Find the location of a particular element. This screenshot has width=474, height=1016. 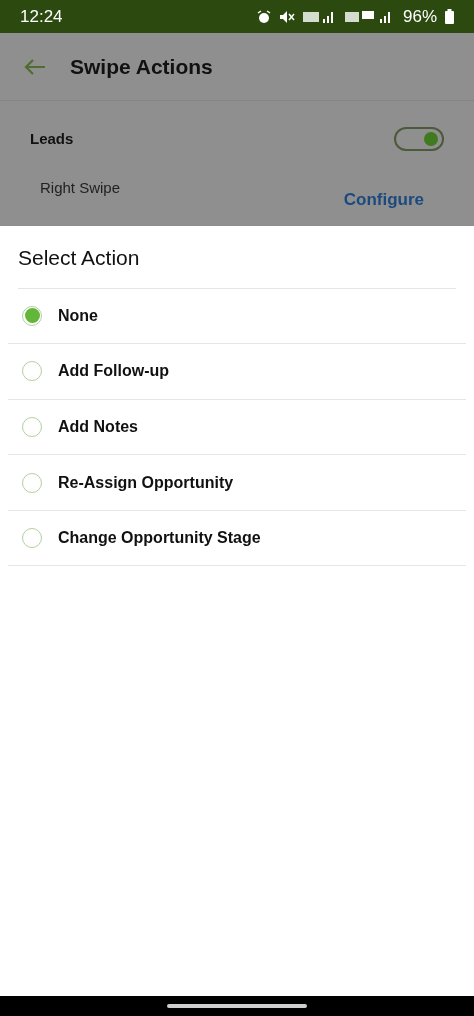

status-time: 12:24 is located at coordinates (41, 16).